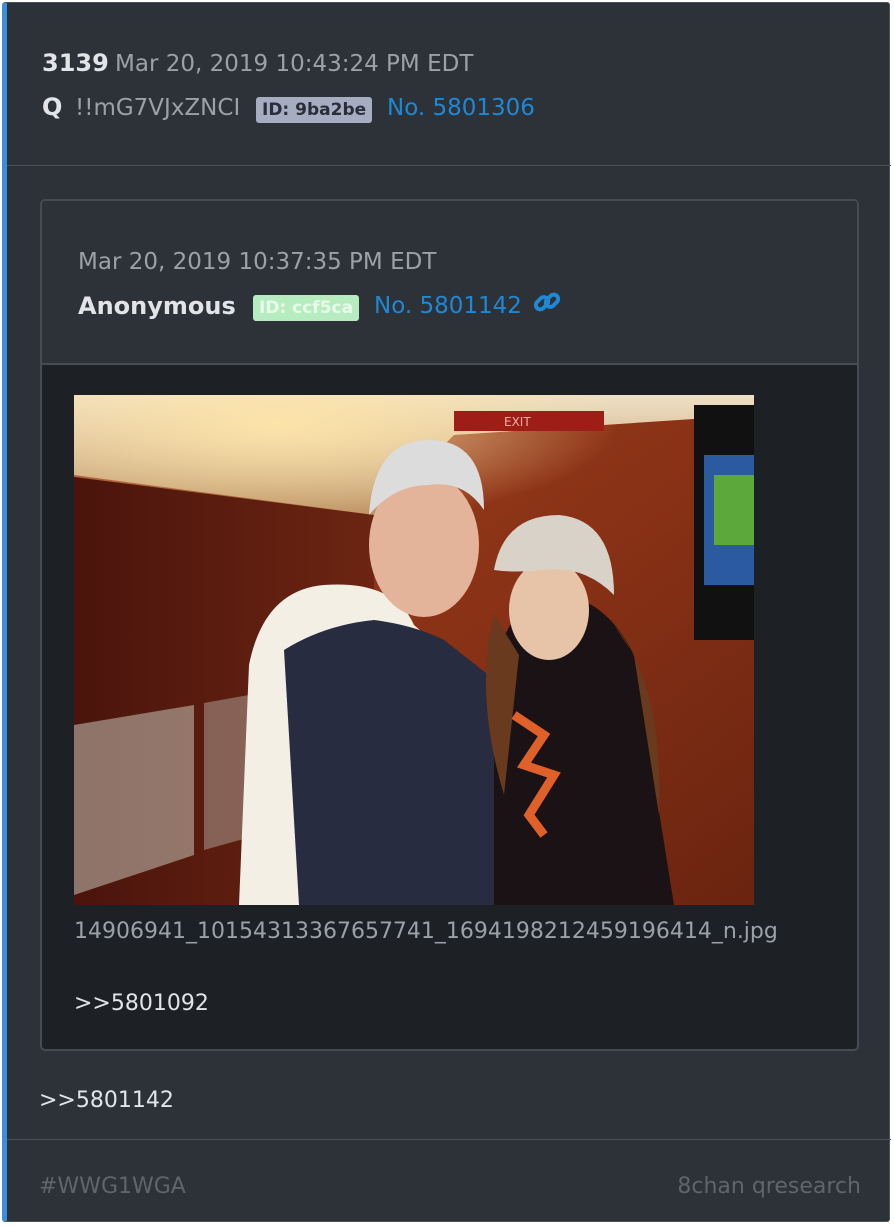 This screenshot has height=1226, width=894. I want to click on quoted-post-date: Mar 20, 2019 10:37:35 PM EDT, so click(257, 262).